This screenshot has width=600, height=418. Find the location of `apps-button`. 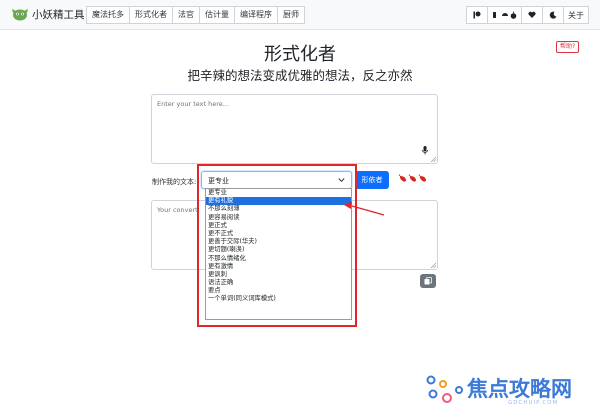

apps-button is located at coordinates (504, 15).